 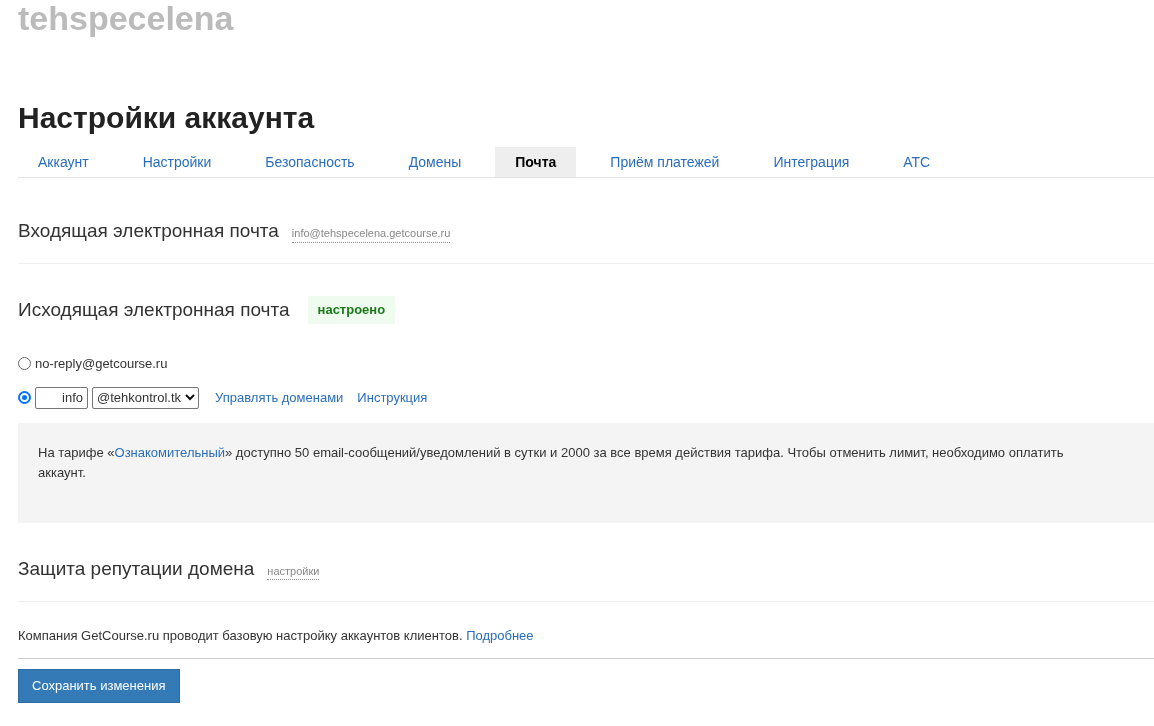 What do you see at coordinates (63, 162) in the screenshot?
I see `tab: Аккаунт` at bounding box center [63, 162].